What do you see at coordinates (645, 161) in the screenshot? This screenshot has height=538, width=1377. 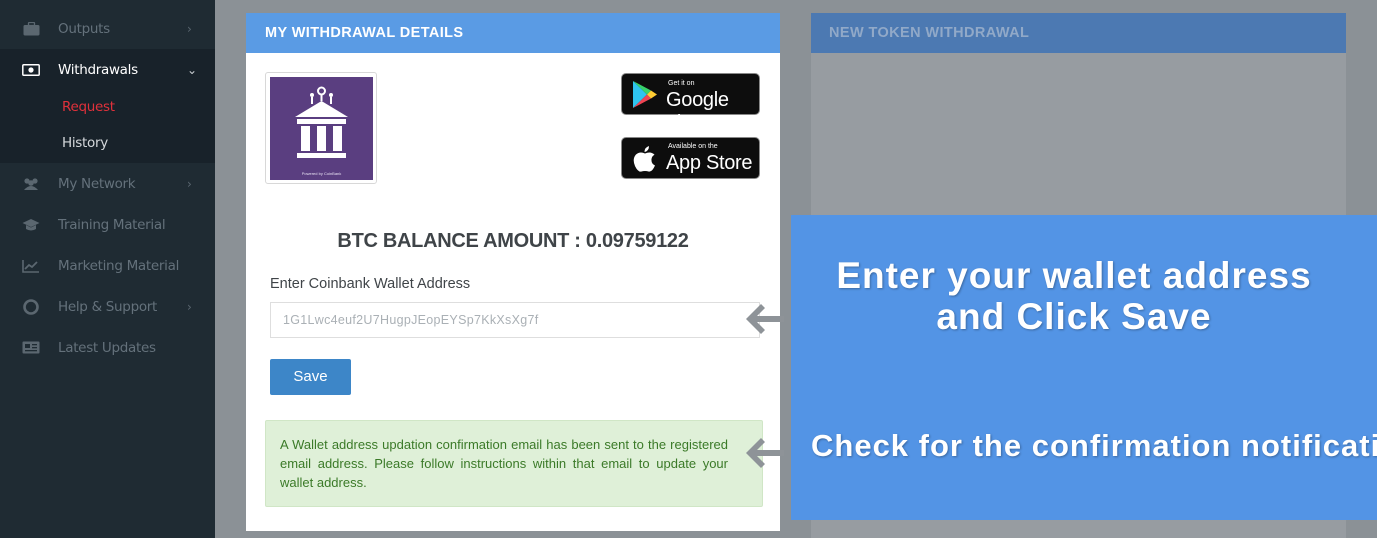 I see `apple-icon` at bounding box center [645, 161].